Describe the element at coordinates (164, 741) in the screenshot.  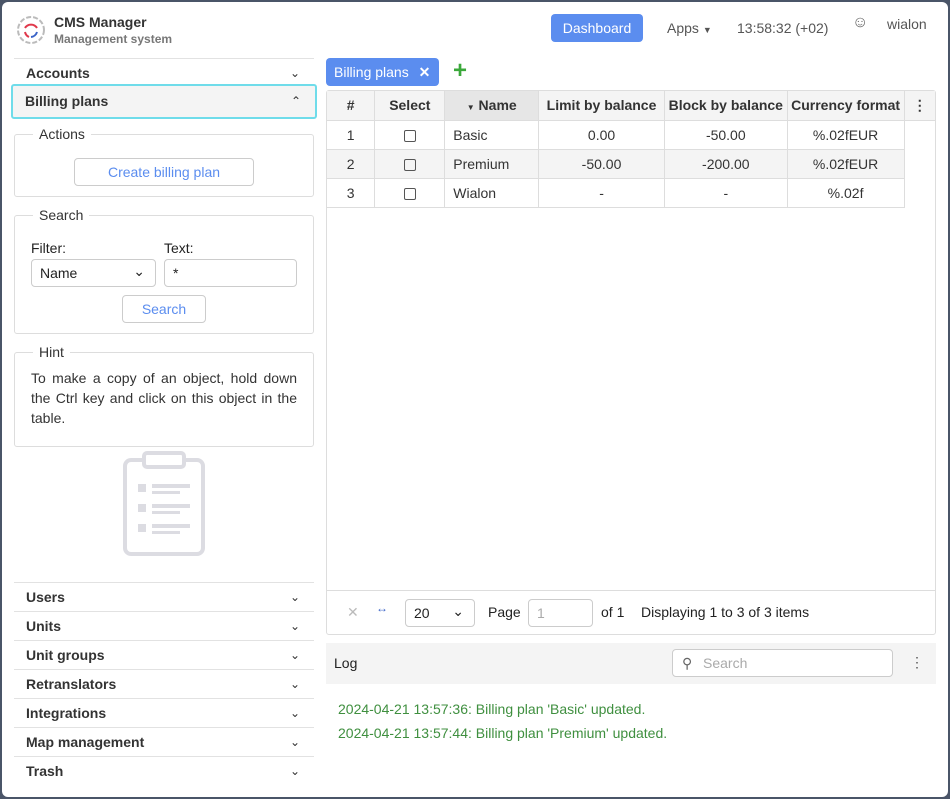
I see `sidebar-item-map-management: Map management ⌄` at that location.